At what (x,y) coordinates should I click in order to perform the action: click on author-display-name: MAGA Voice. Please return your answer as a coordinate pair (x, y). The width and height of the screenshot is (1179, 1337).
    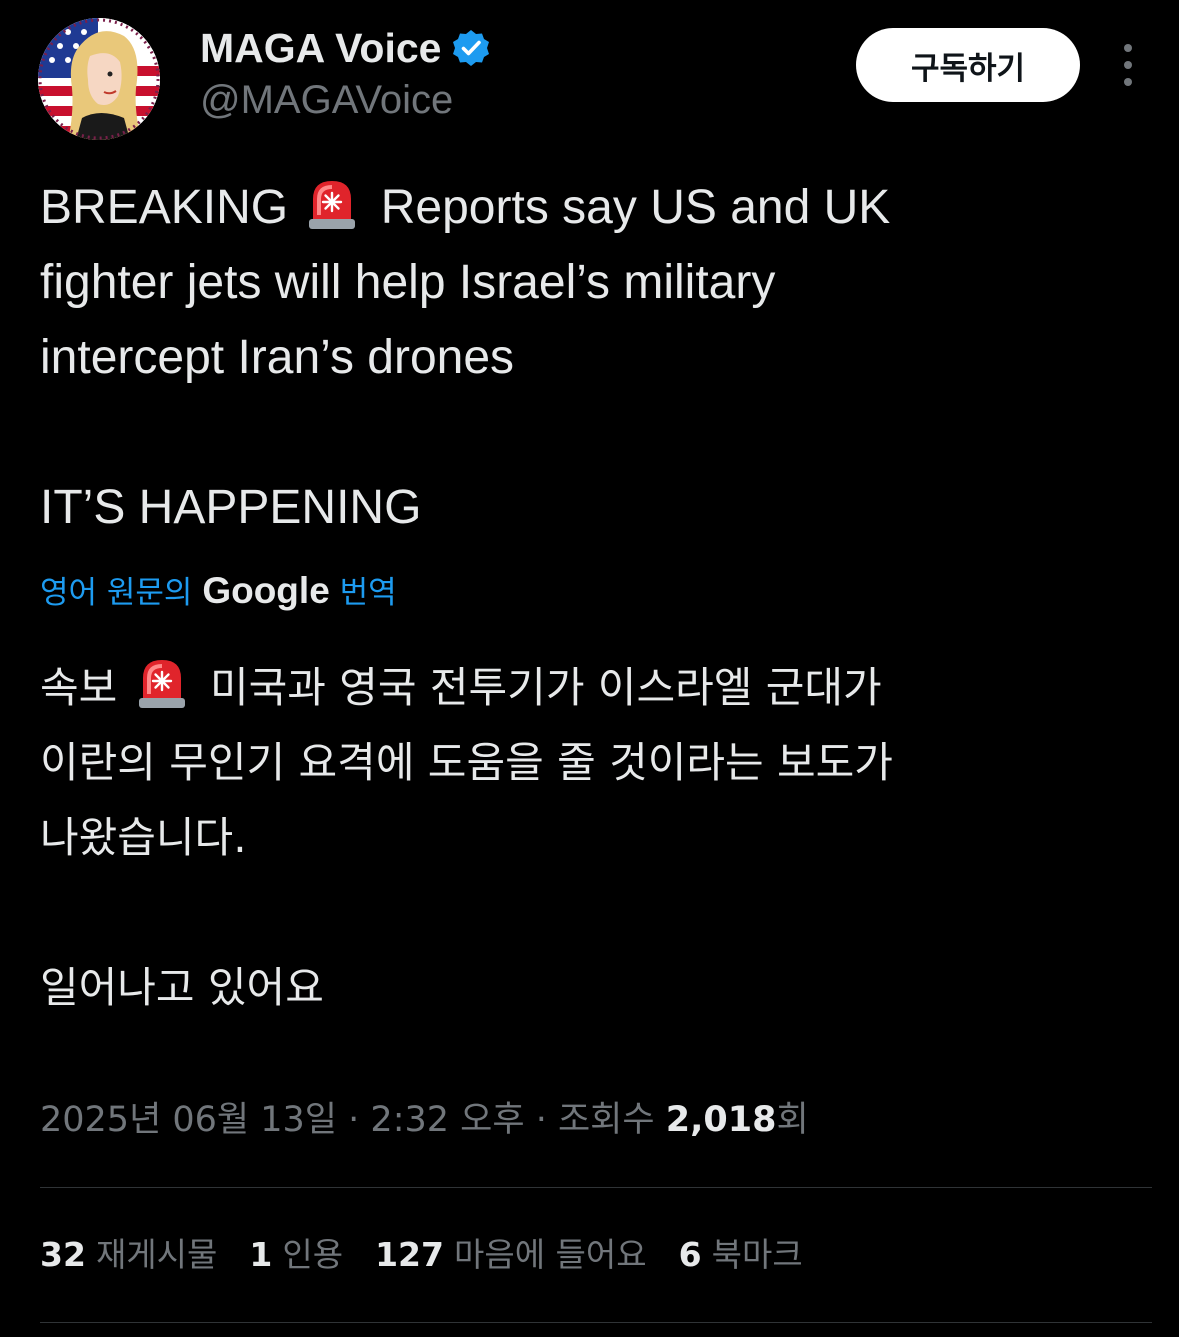
    Looking at the image, I should click on (320, 48).